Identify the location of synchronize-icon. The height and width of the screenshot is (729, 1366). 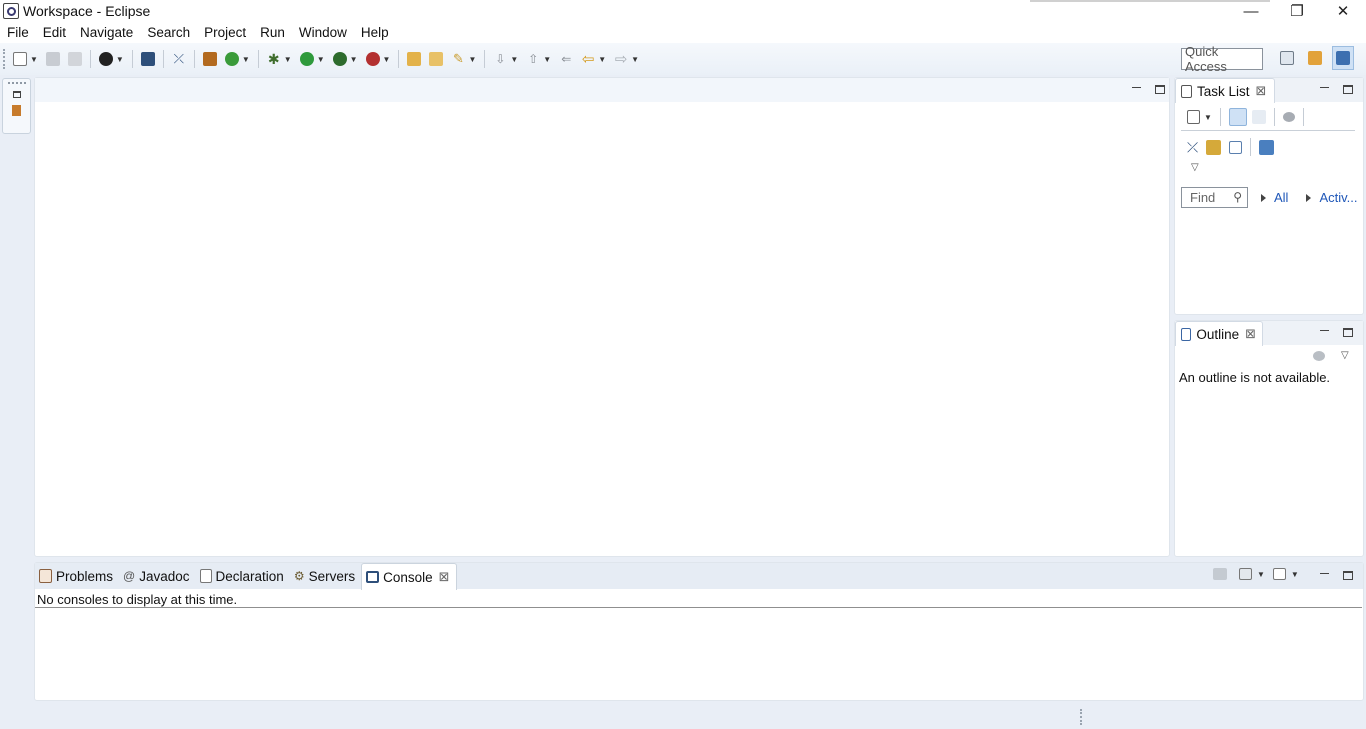
(1214, 147).